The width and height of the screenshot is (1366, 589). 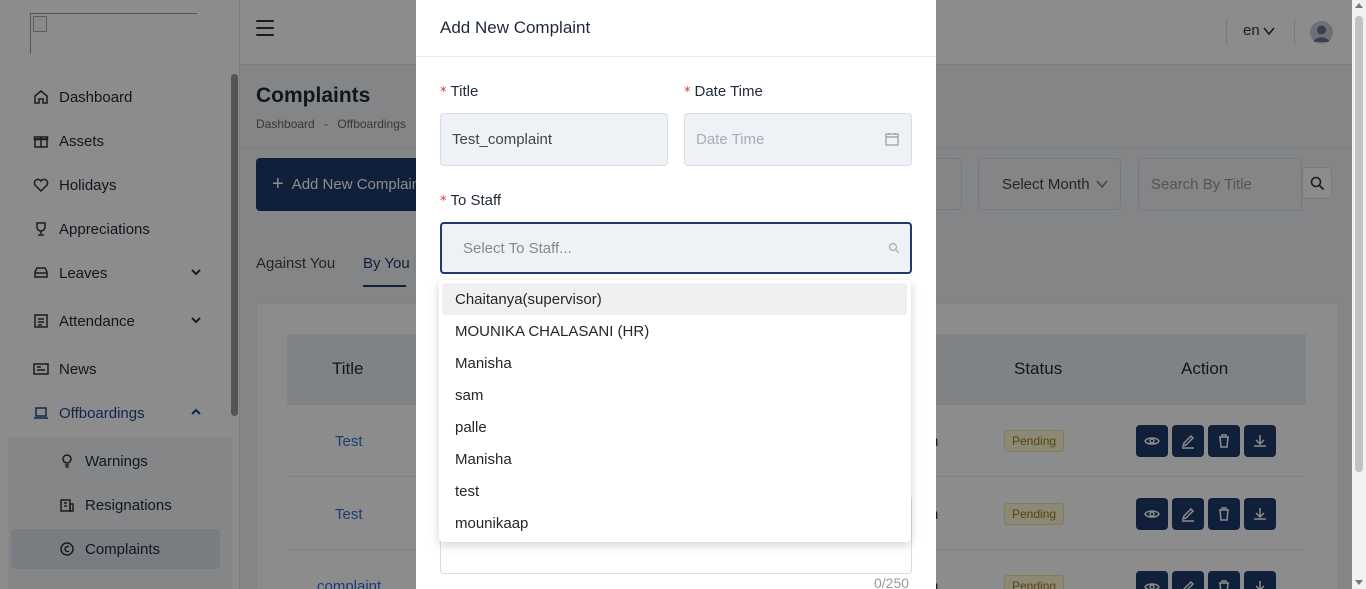 What do you see at coordinates (892, 582) in the screenshot?
I see `character-counter: 0/250` at bounding box center [892, 582].